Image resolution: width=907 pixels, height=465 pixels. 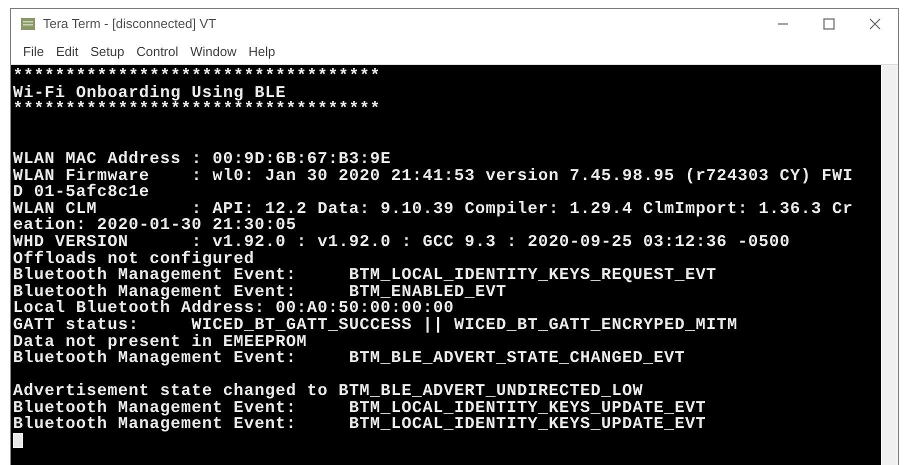 What do you see at coordinates (328, 391) in the screenshot?
I see `terminal-line: Advertisement state changed to BTM_BLE_ADVERT_UNDIRECTED_LOW` at bounding box center [328, 391].